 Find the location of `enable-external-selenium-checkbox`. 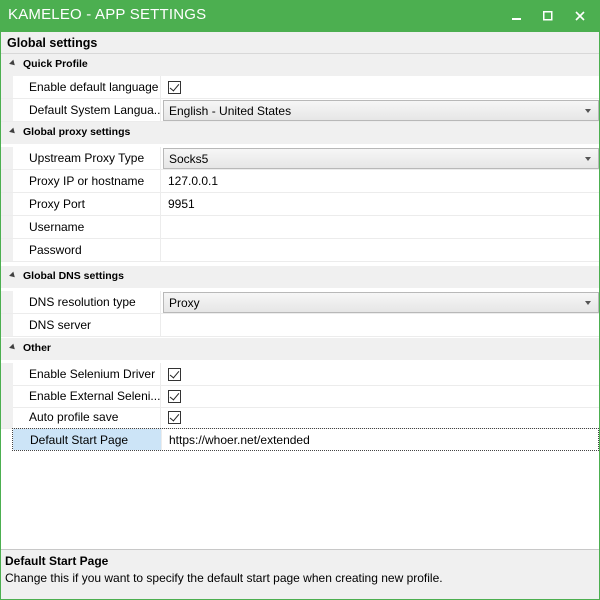

enable-external-selenium-checkbox is located at coordinates (174, 396).